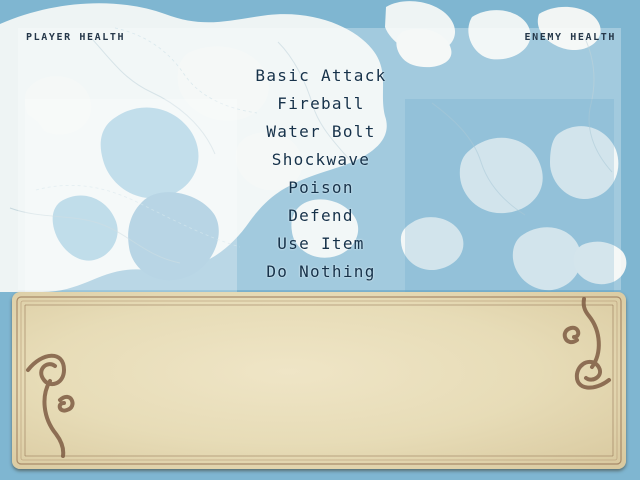 The width and height of the screenshot is (640, 480). What do you see at coordinates (321, 218) in the screenshot?
I see `defend-option: Defend` at bounding box center [321, 218].